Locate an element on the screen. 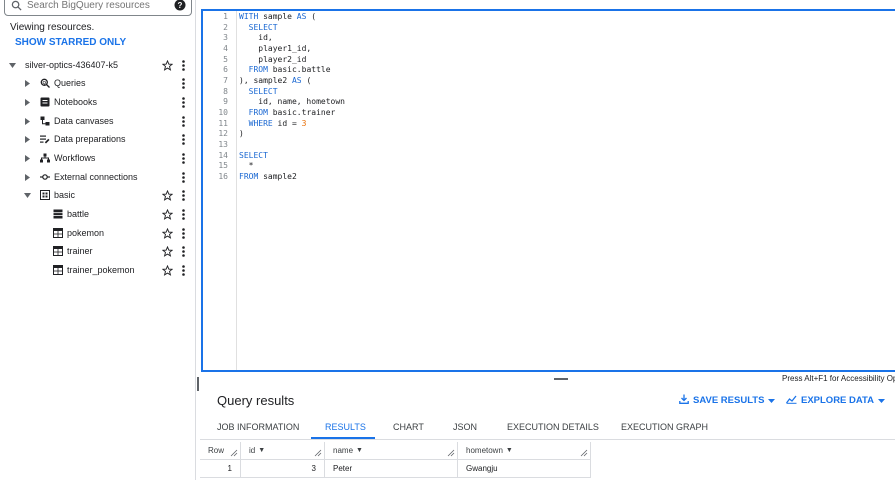 The height and width of the screenshot is (480, 895). tree-item-workflows: Workflows is located at coordinates (98, 158).